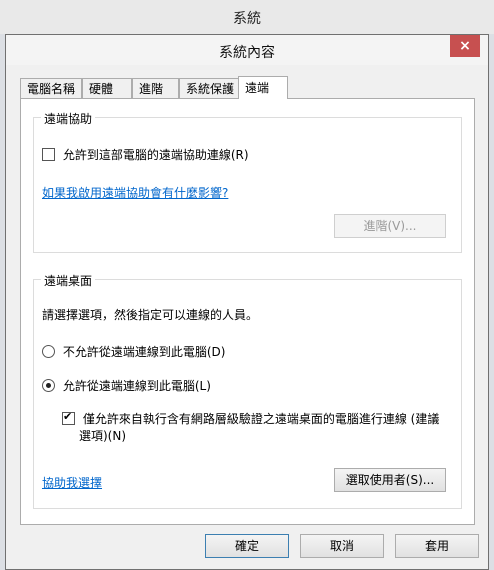 The image size is (494, 570). I want to click on nla-label-line1: 僅允許來自執行含有網路層級驗證之遠端桌面的電腦進行連線 (建議, so click(261, 419).